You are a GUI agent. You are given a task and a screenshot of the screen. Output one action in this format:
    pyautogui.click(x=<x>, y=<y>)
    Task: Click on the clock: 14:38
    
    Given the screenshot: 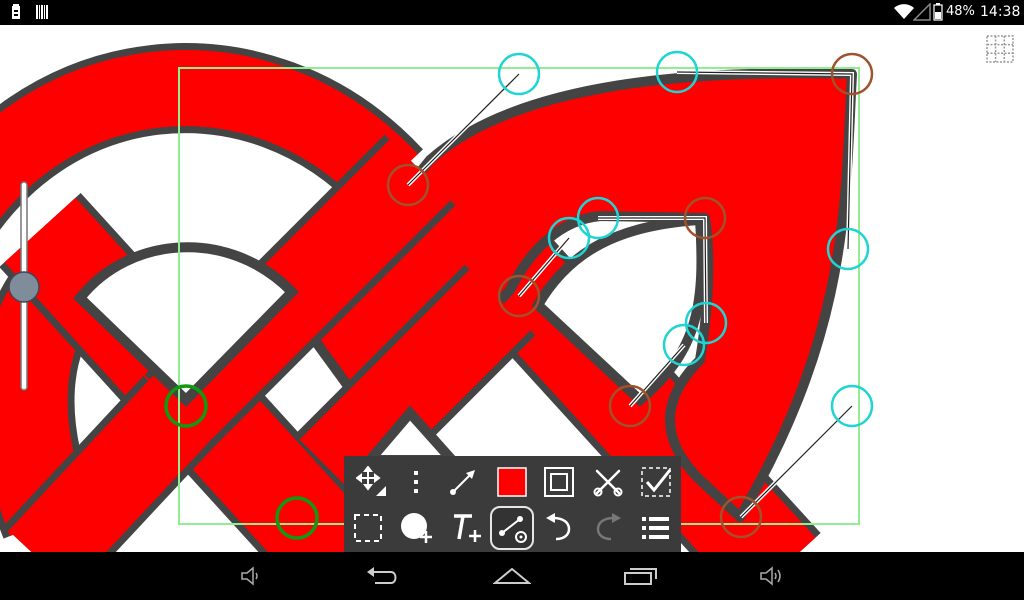 What is the action you would take?
    pyautogui.click(x=1000, y=12)
    